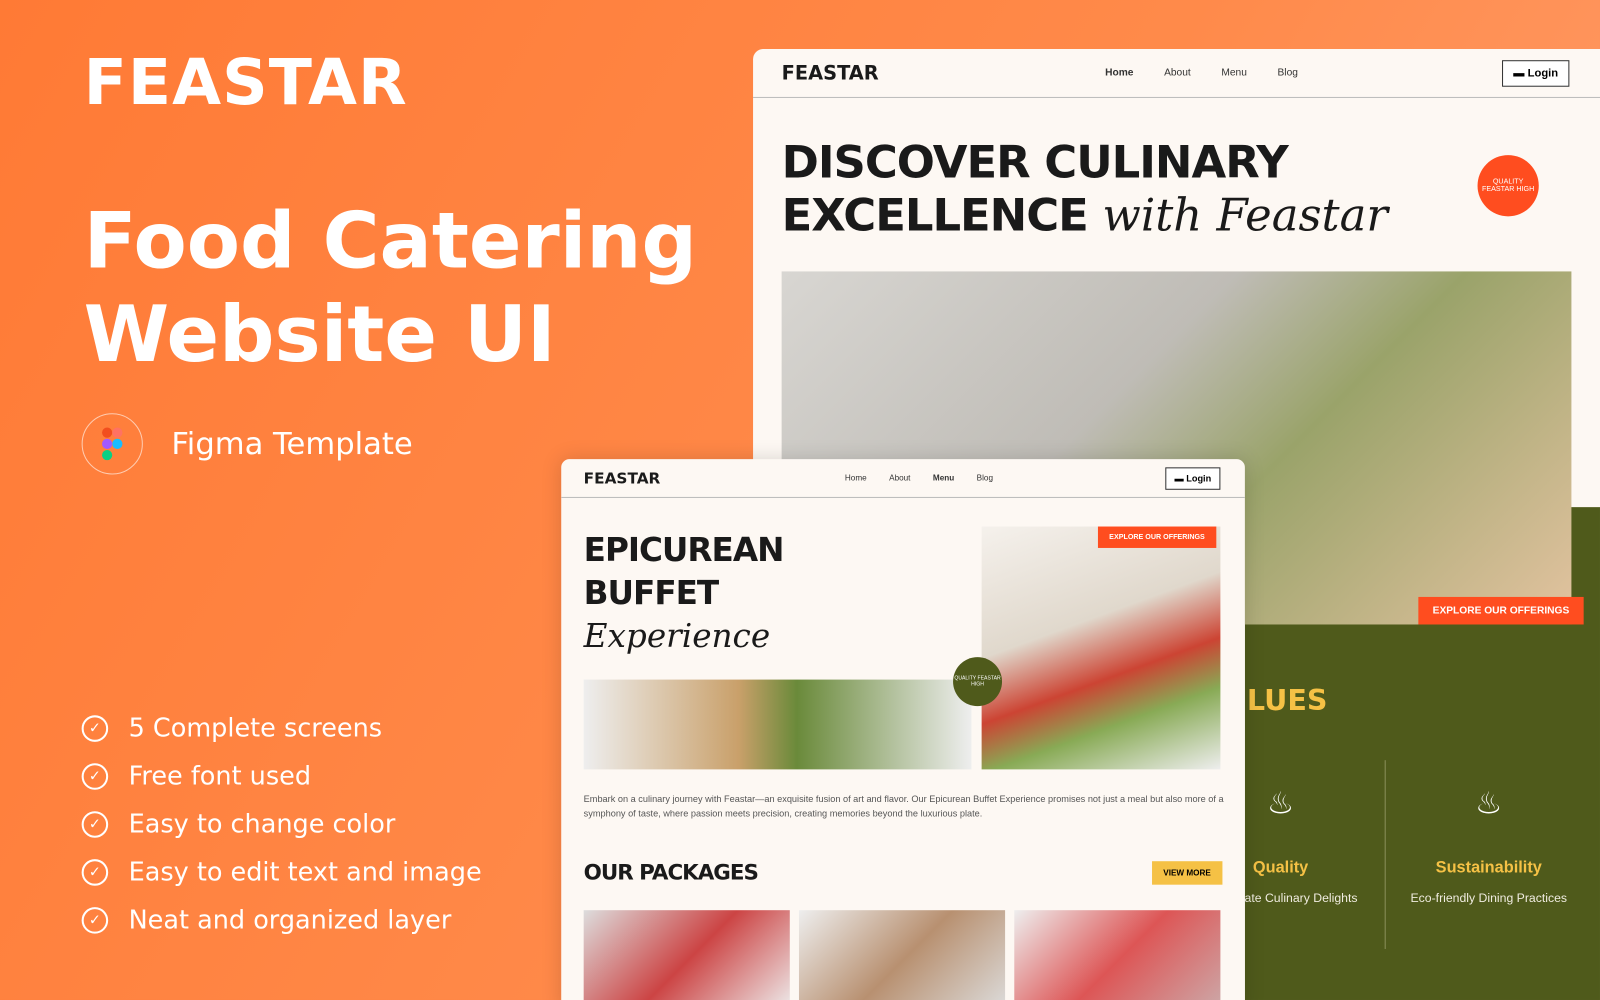  What do you see at coordinates (319, 334) in the screenshot?
I see `title-line: Website UI` at bounding box center [319, 334].